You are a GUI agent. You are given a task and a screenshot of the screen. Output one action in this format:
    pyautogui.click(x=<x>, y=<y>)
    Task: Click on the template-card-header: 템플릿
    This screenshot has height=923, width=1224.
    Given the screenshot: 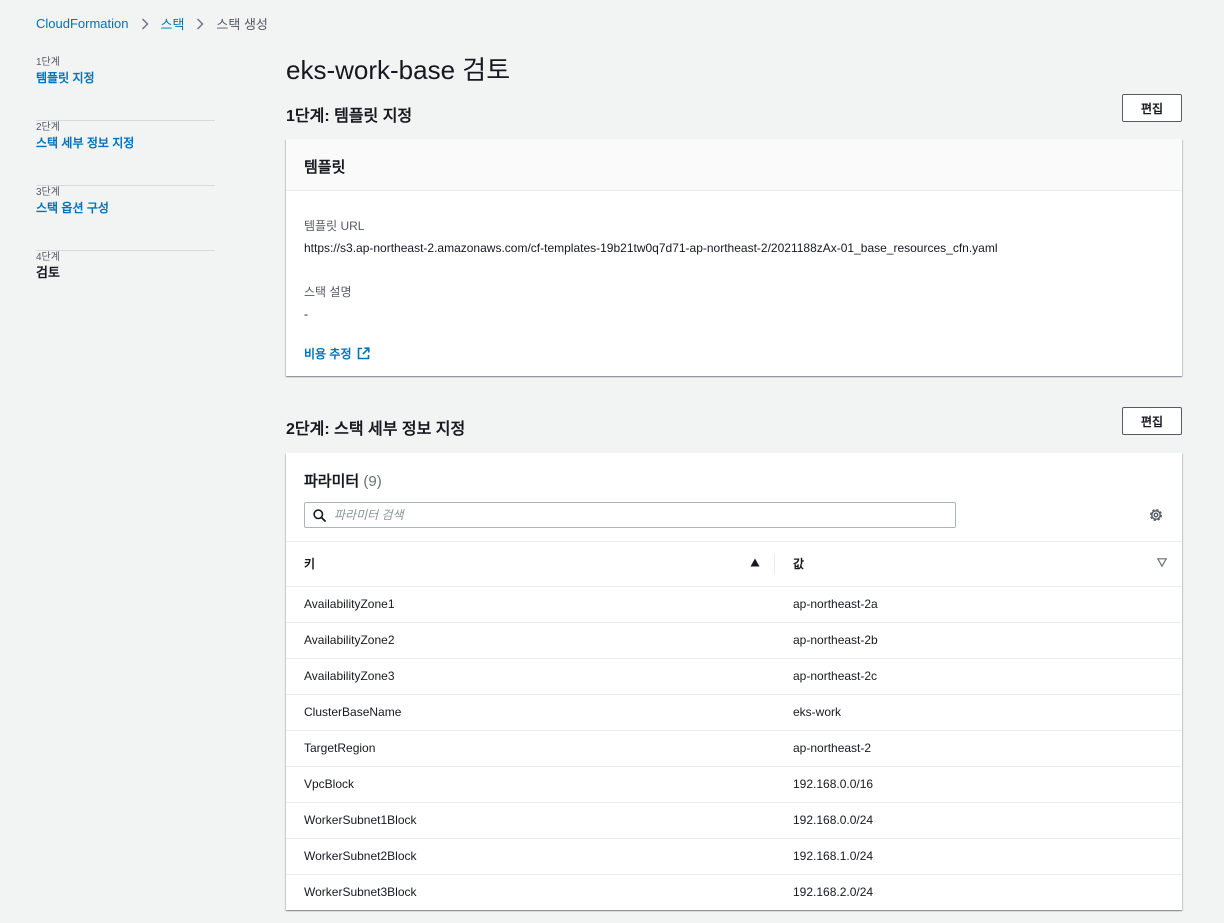 What is the action you would take?
    pyautogui.click(x=734, y=165)
    